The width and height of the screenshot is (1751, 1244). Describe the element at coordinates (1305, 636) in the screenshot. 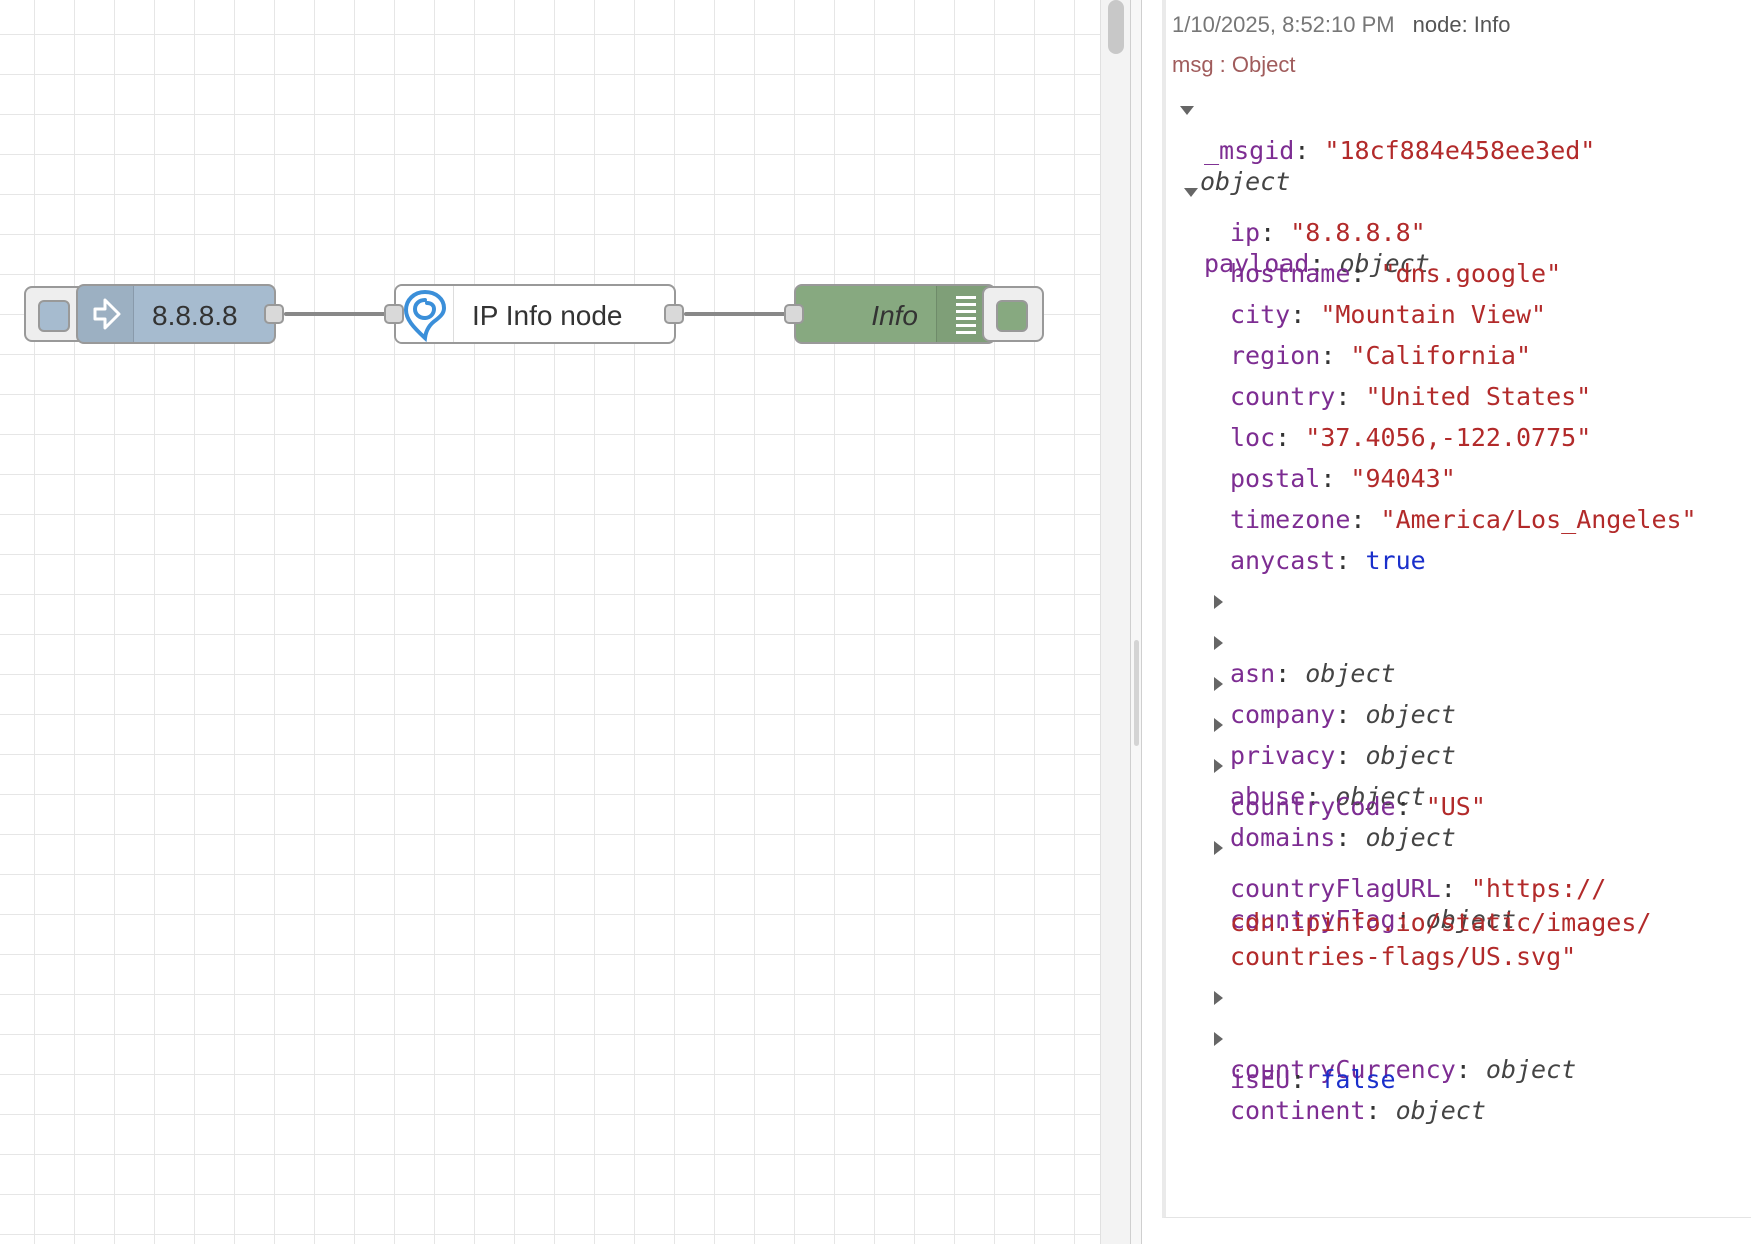

I see `tree-row-asn: asn: object` at that location.